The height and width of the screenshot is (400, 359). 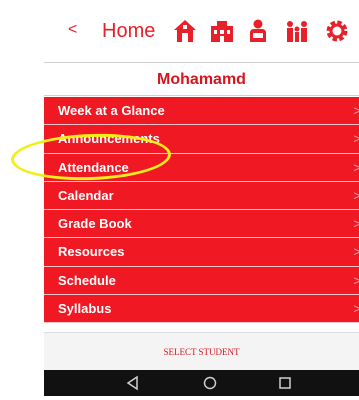 I want to click on select-student-button: SELECT STUDENT, so click(x=201, y=352).